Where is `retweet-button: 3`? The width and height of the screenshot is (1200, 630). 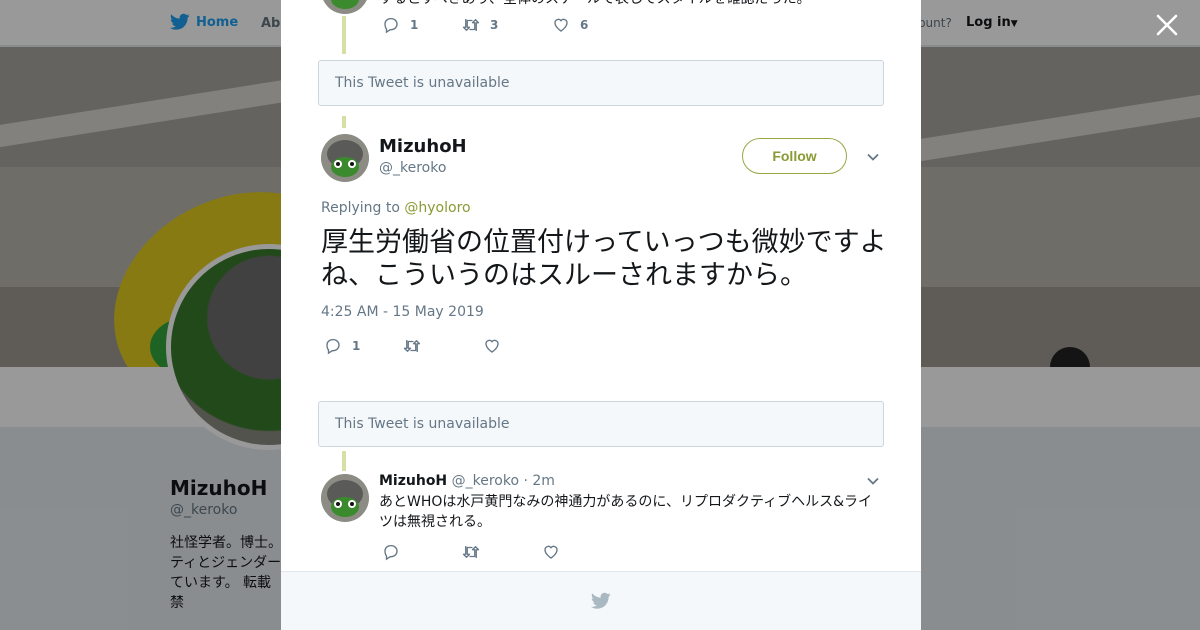
retweet-button: 3 is located at coordinates (507, 25).